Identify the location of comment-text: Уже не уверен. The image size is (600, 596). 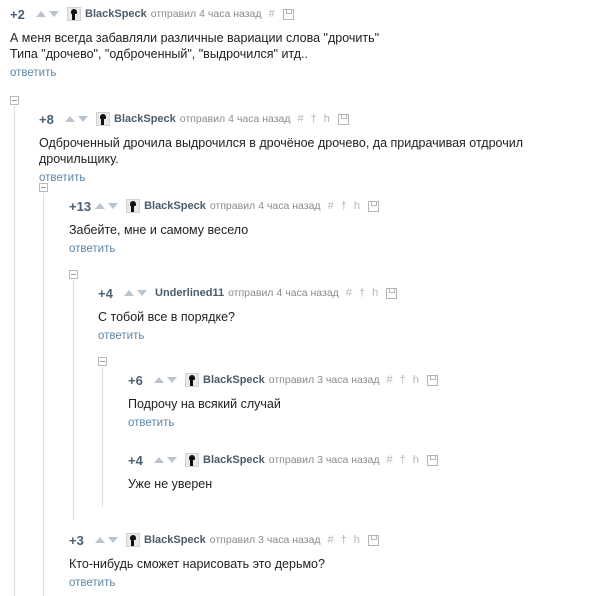
(283, 484).